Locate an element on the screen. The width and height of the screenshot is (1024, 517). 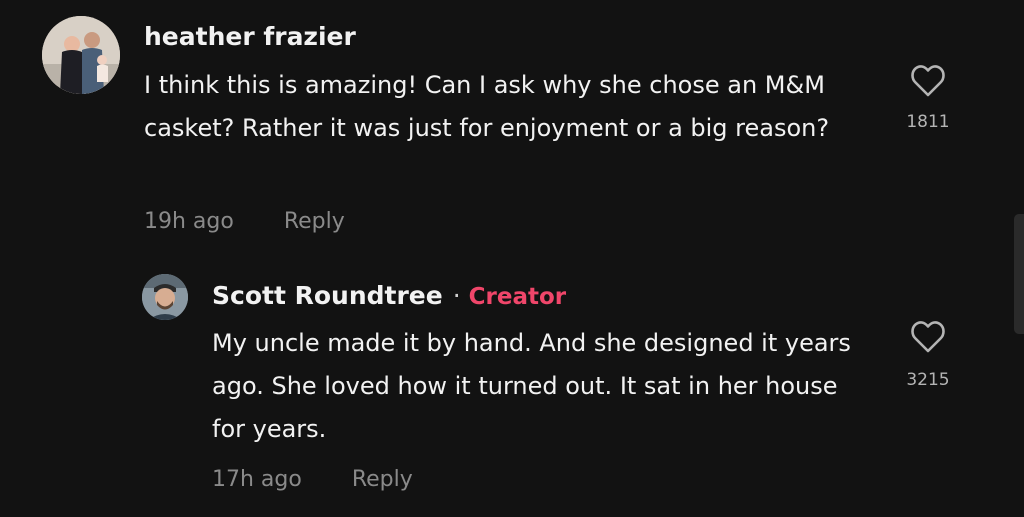
comment-meta: 19h ago Reply is located at coordinates (244, 221).